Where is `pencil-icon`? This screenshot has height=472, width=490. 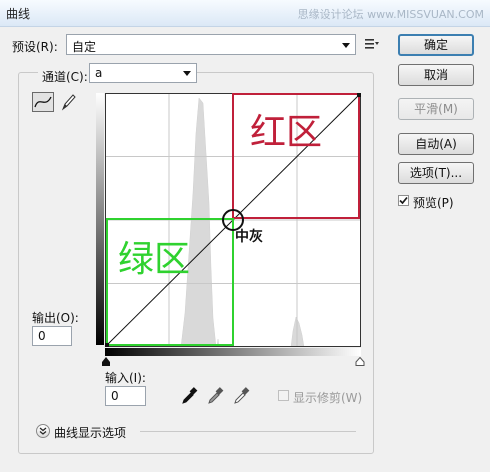
pencil-icon is located at coordinates (68, 102).